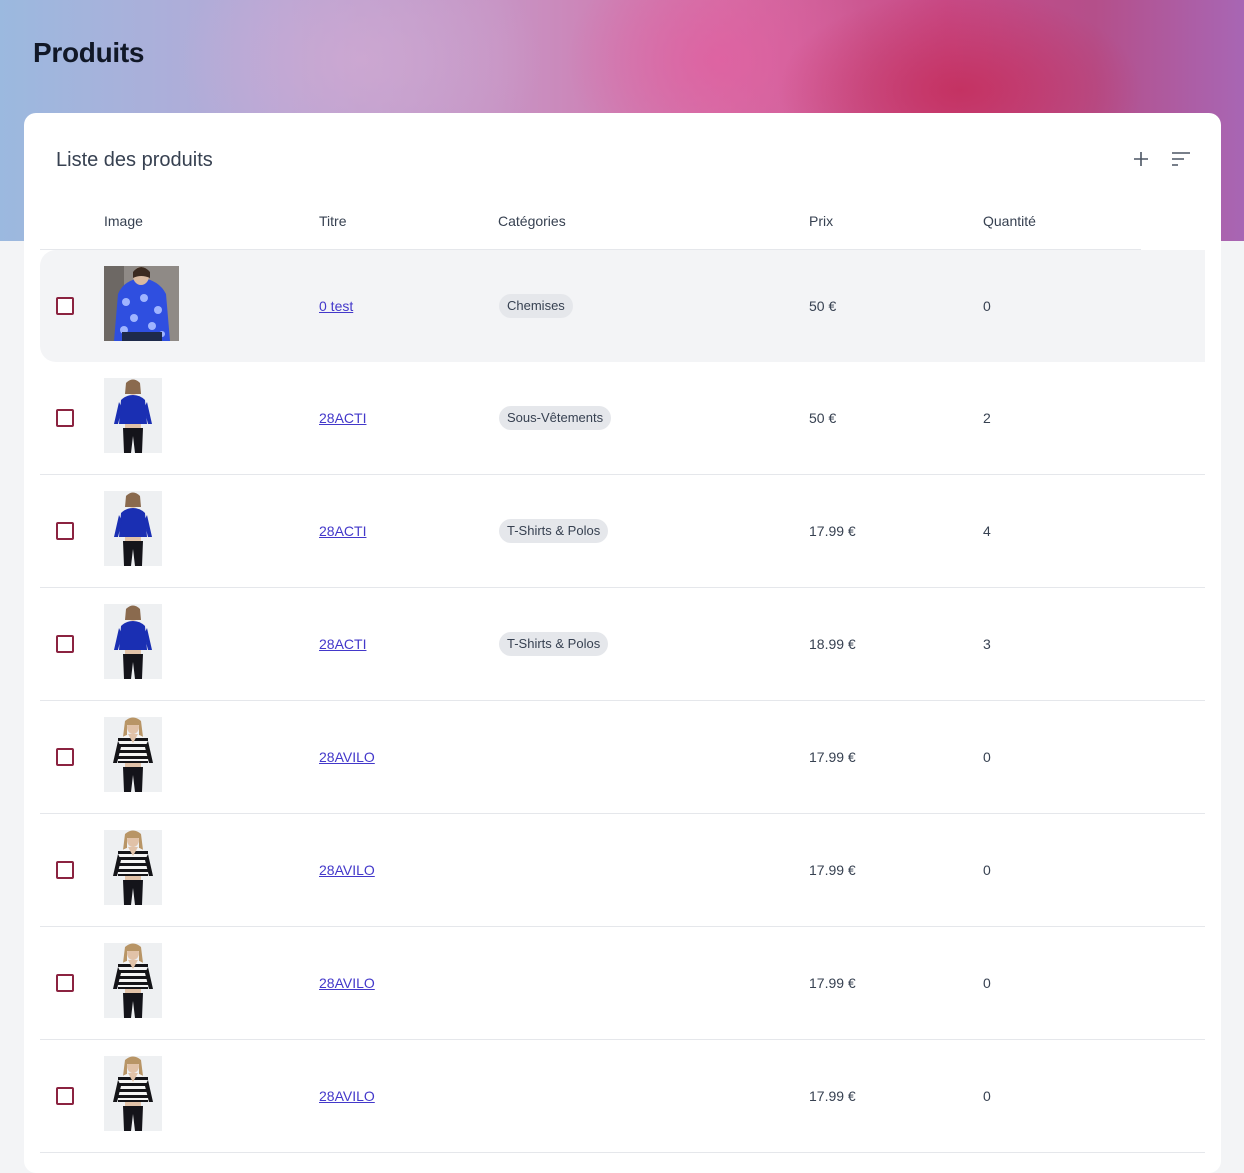  What do you see at coordinates (336, 306) in the screenshot?
I see `product-title-link: 0 test` at bounding box center [336, 306].